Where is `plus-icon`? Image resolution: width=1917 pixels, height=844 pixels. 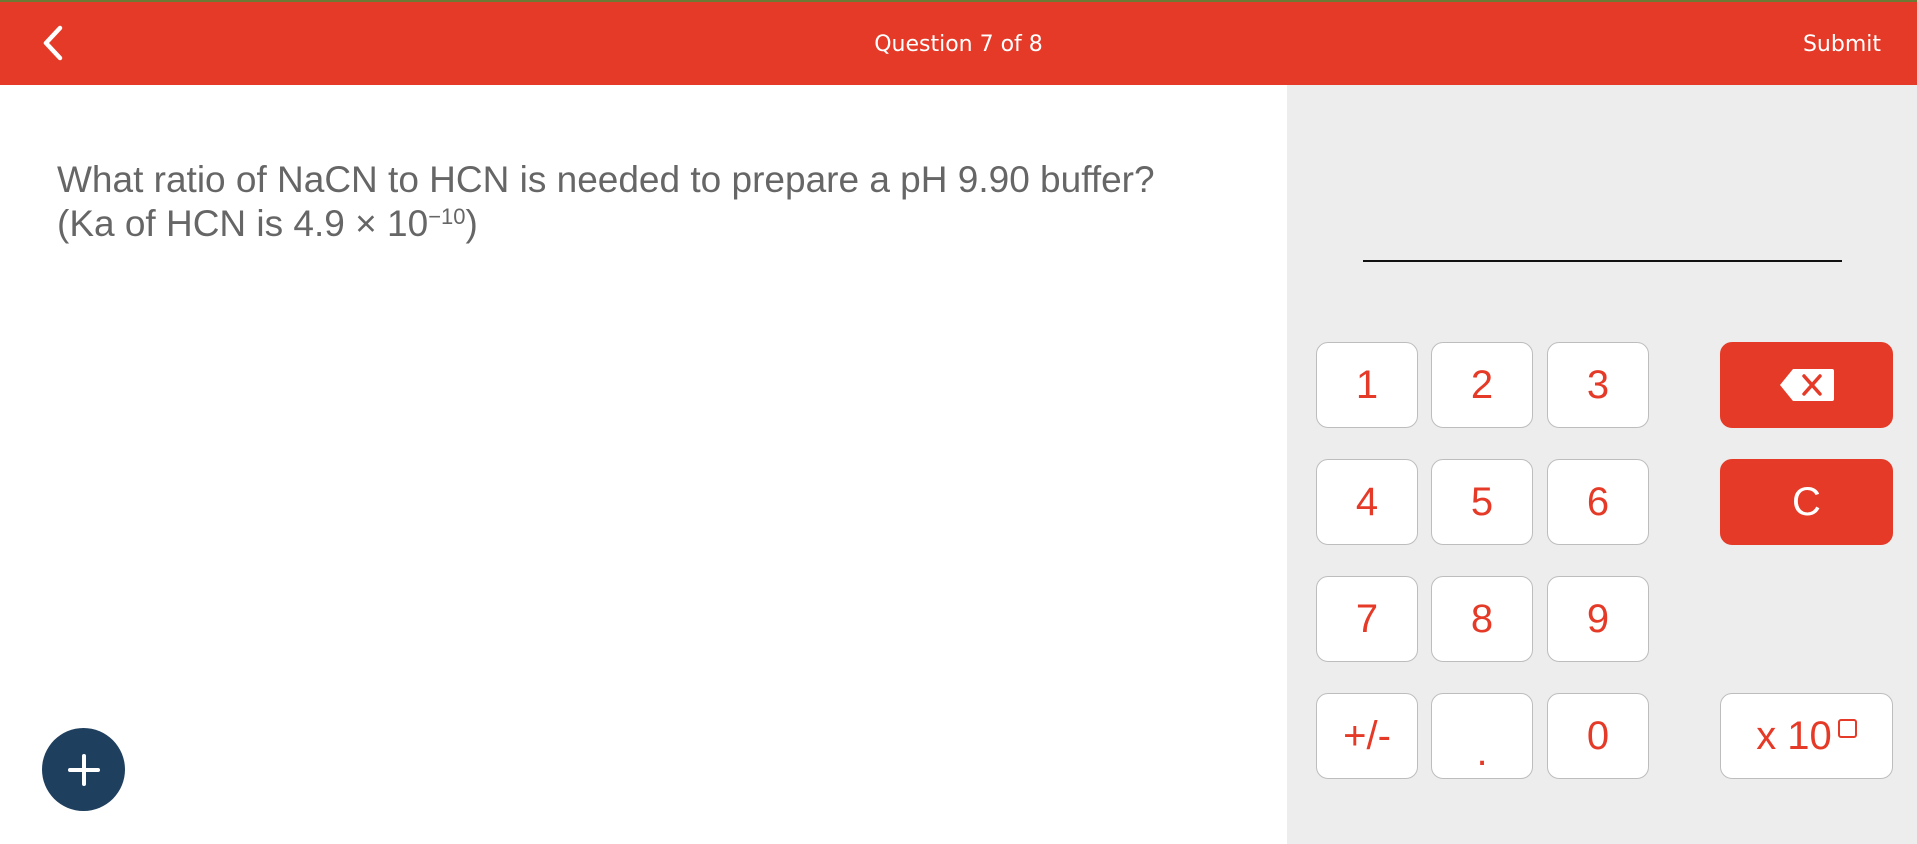 plus-icon is located at coordinates (83, 769).